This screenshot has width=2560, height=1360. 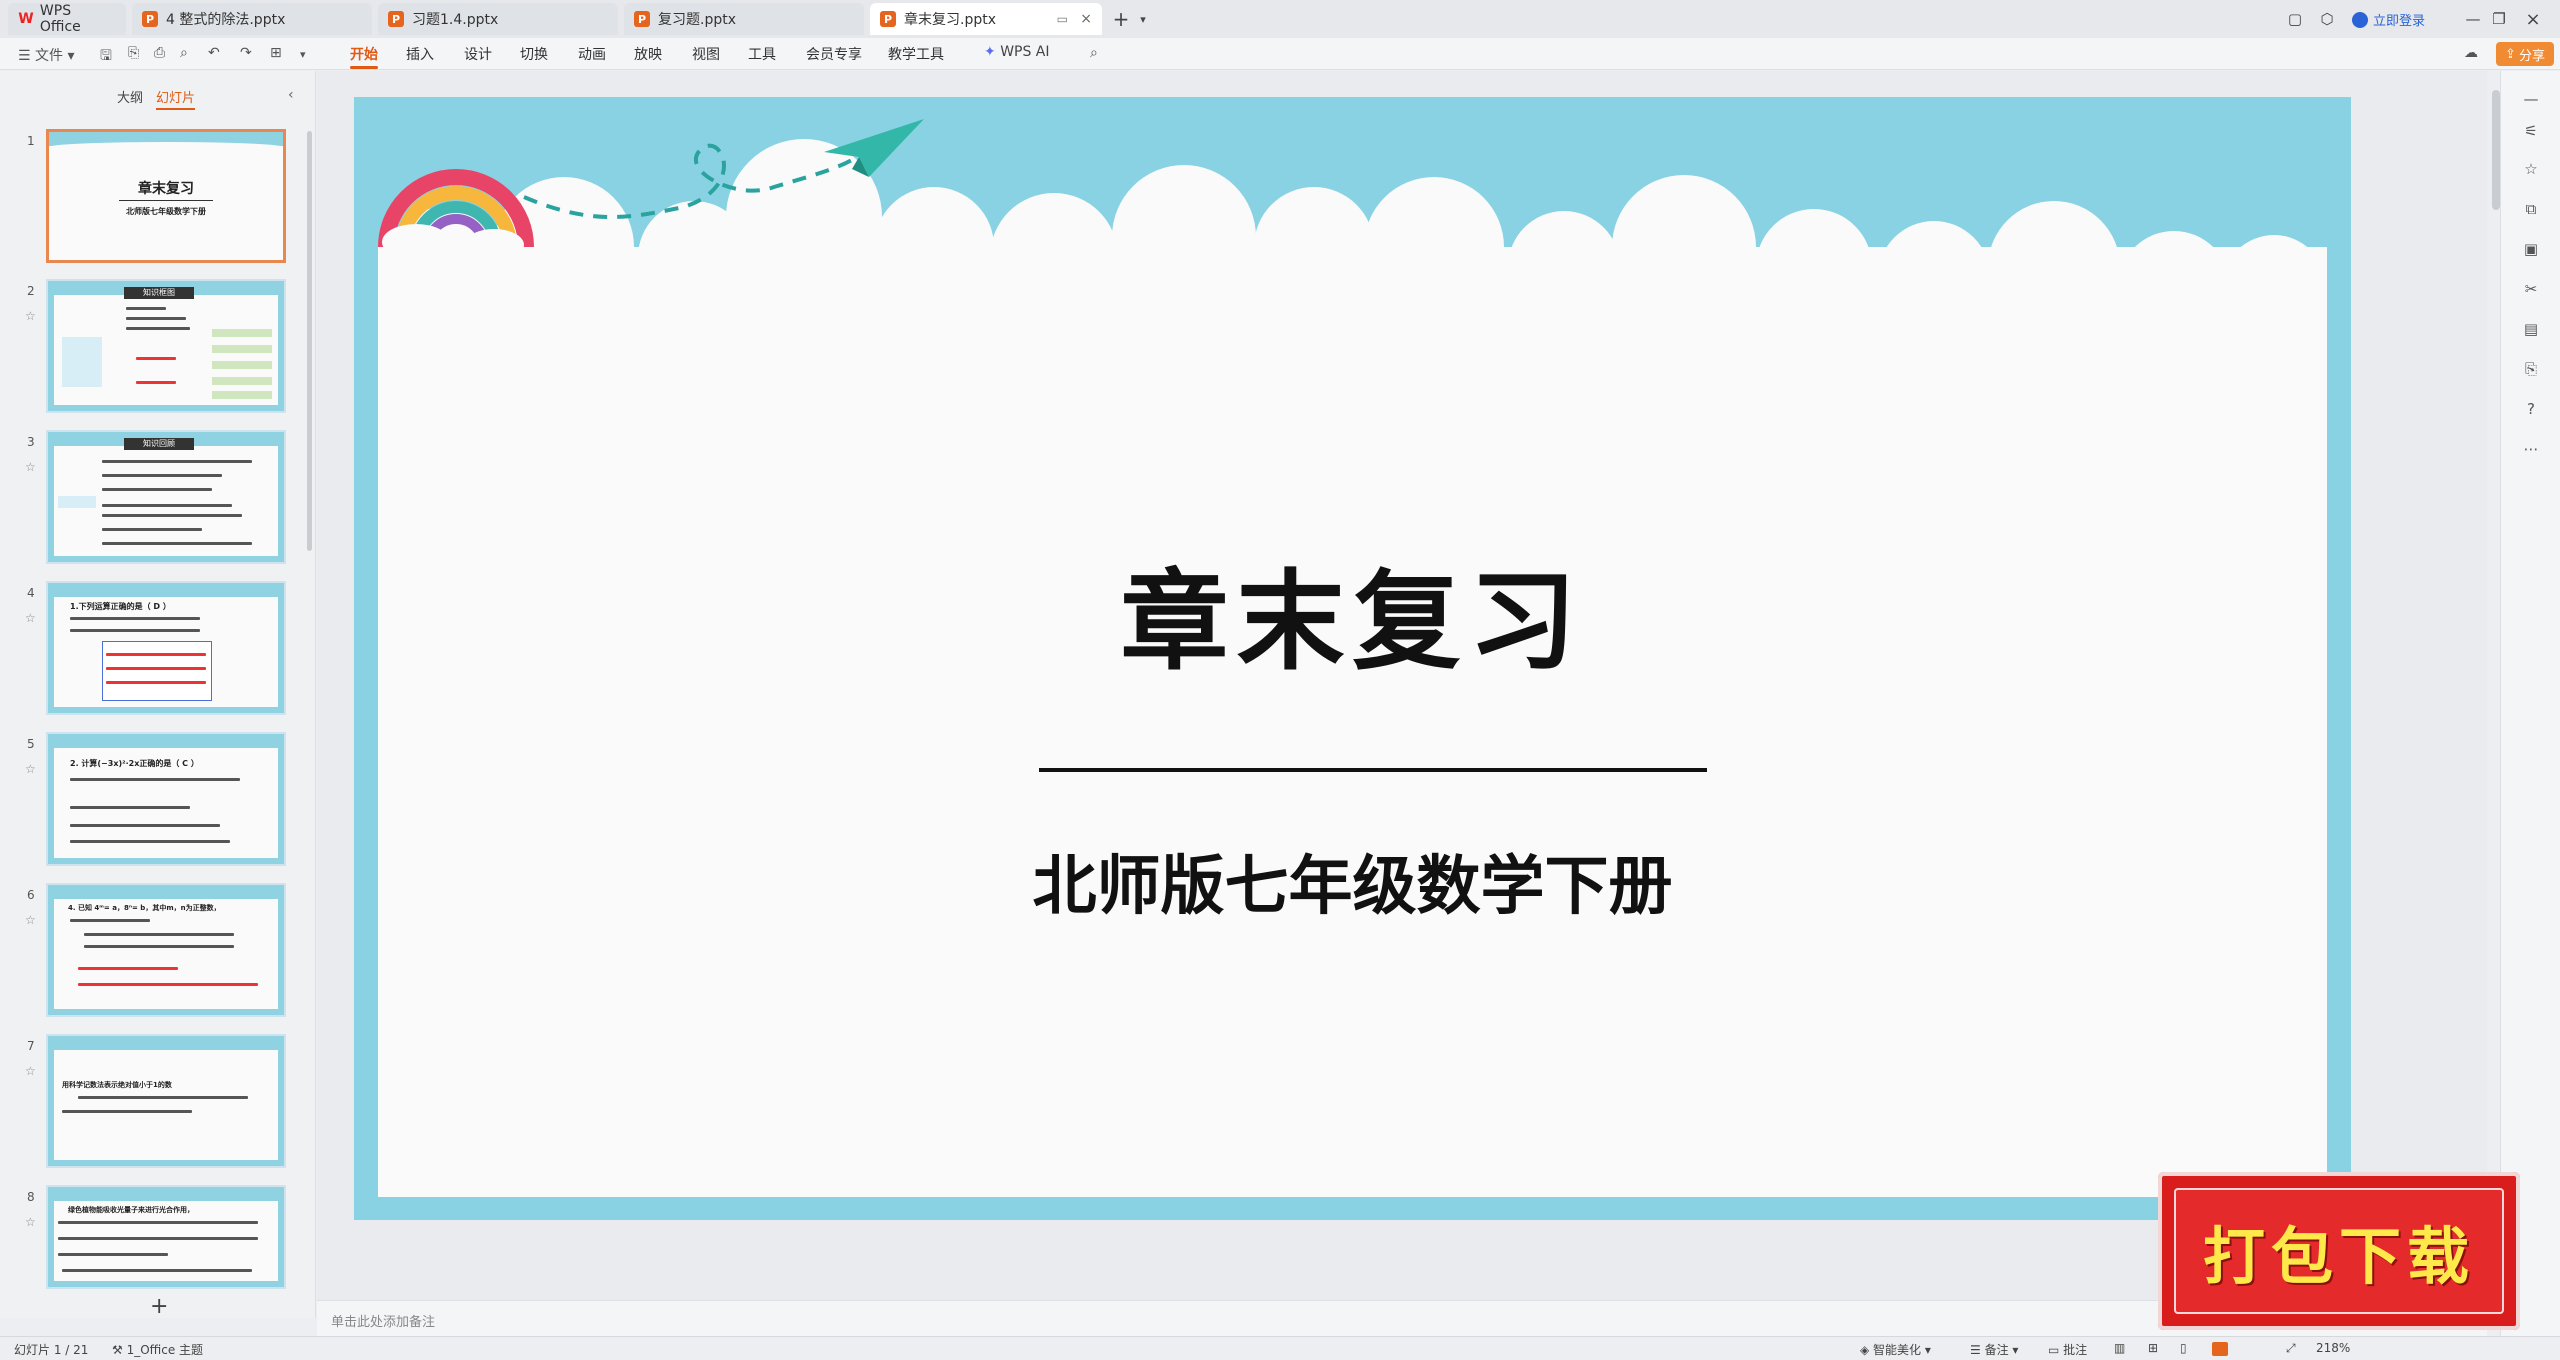 What do you see at coordinates (2531, 209) in the screenshot?
I see `copy-icon: ⧉` at bounding box center [2531, 209].